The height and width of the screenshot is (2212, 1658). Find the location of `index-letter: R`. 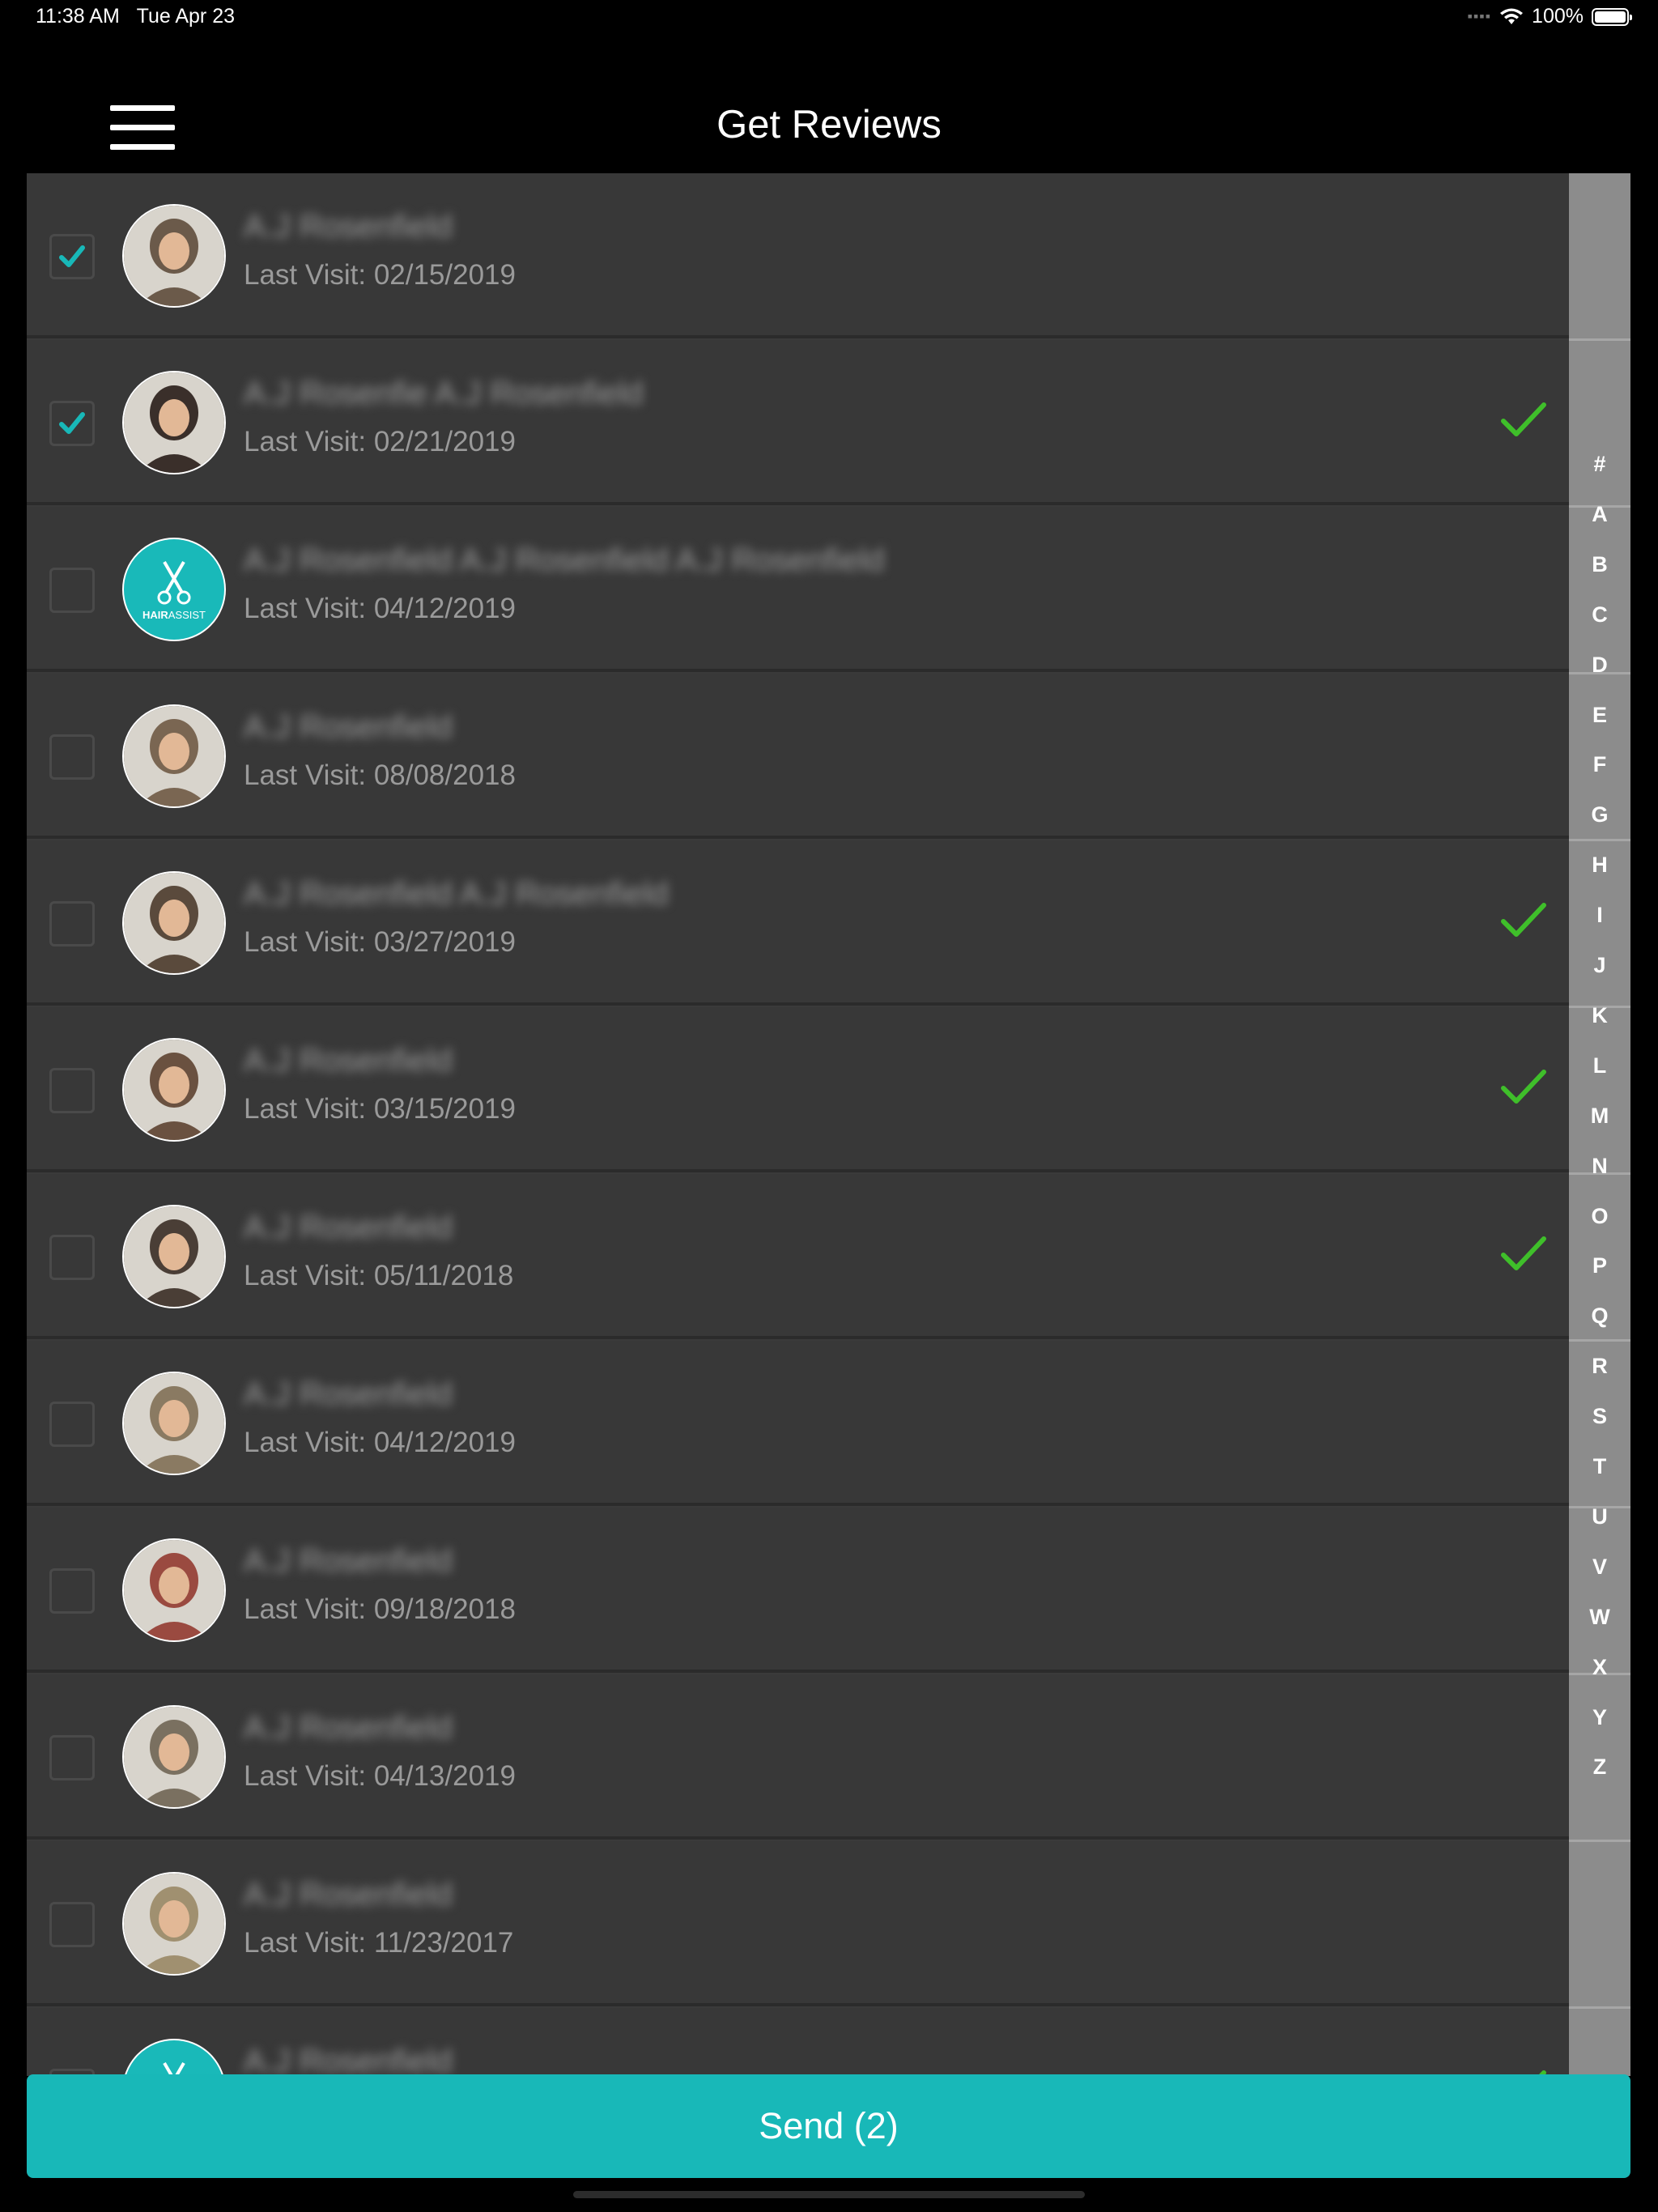

index-letter: R is located at coordinates (1599, 1366).